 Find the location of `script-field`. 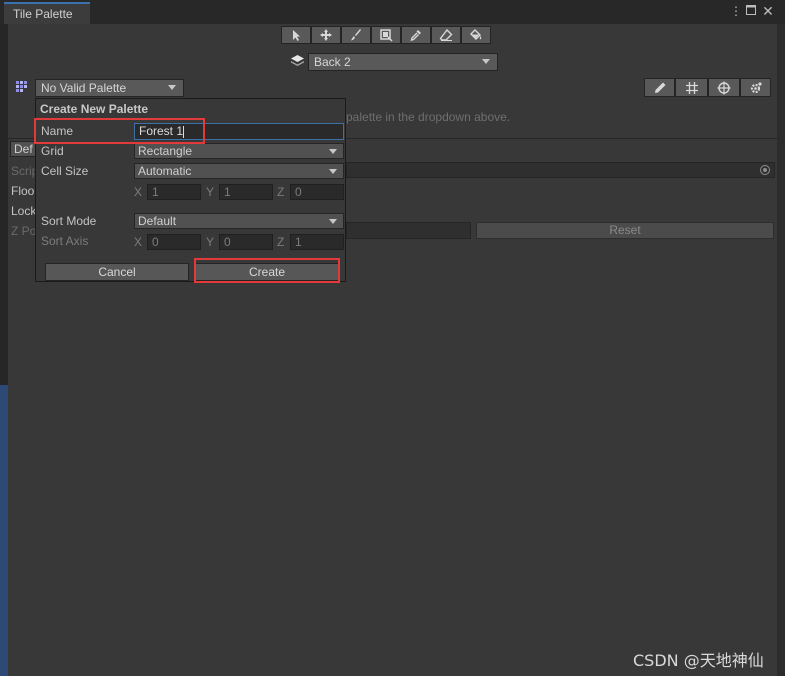

script-field is located at coordinates (560, 170).